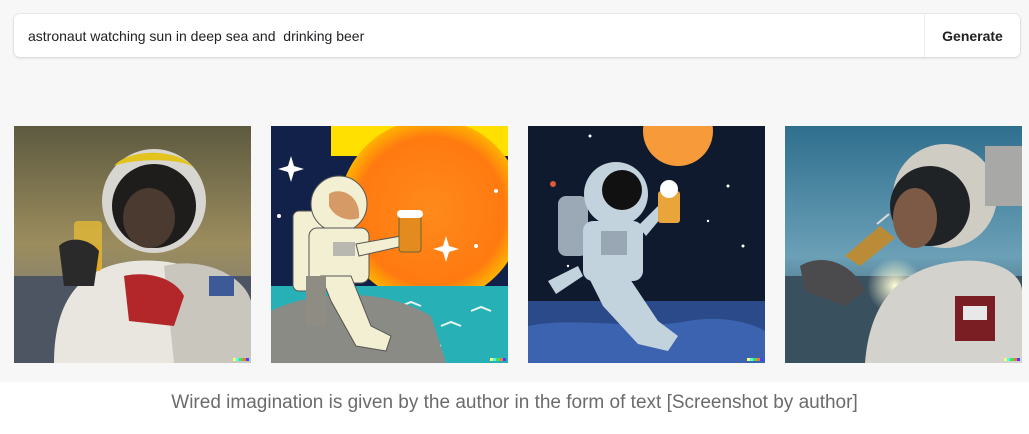 This screenshot has height=434, width=1029. I want to click on prompt-bar: Generate, so click(517, 35).